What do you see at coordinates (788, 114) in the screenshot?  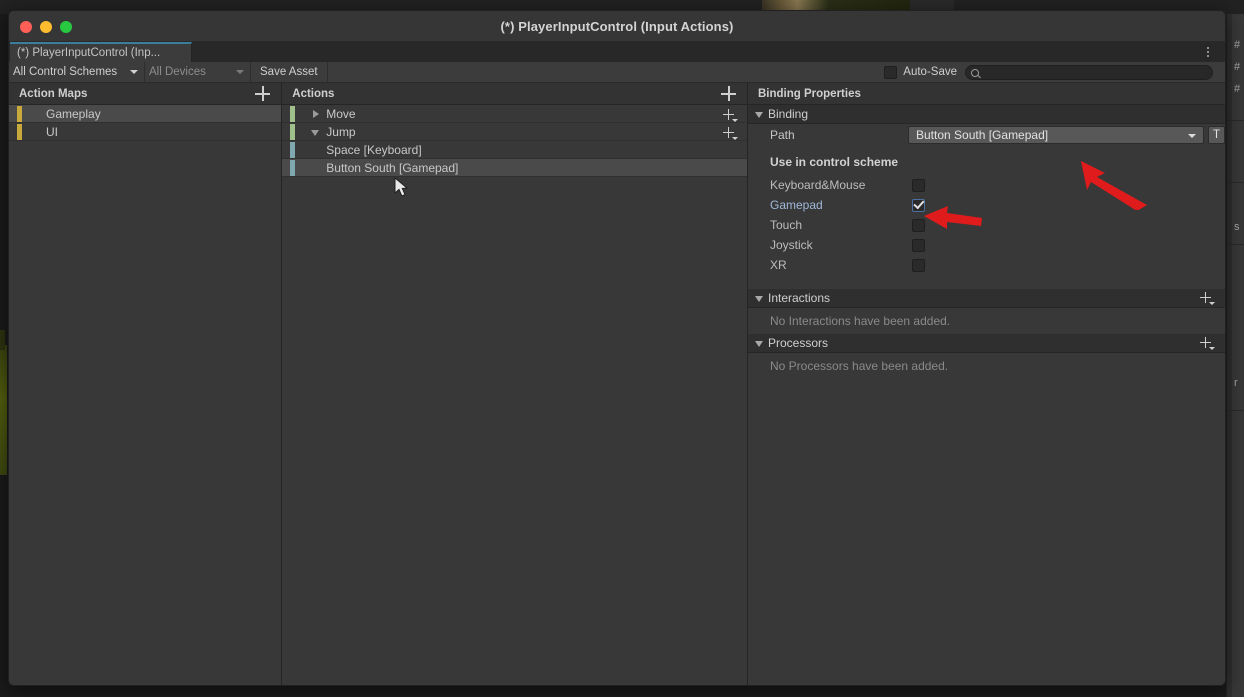 I see `binding-foldout-label: Binding` at bounding box center [788, 114].